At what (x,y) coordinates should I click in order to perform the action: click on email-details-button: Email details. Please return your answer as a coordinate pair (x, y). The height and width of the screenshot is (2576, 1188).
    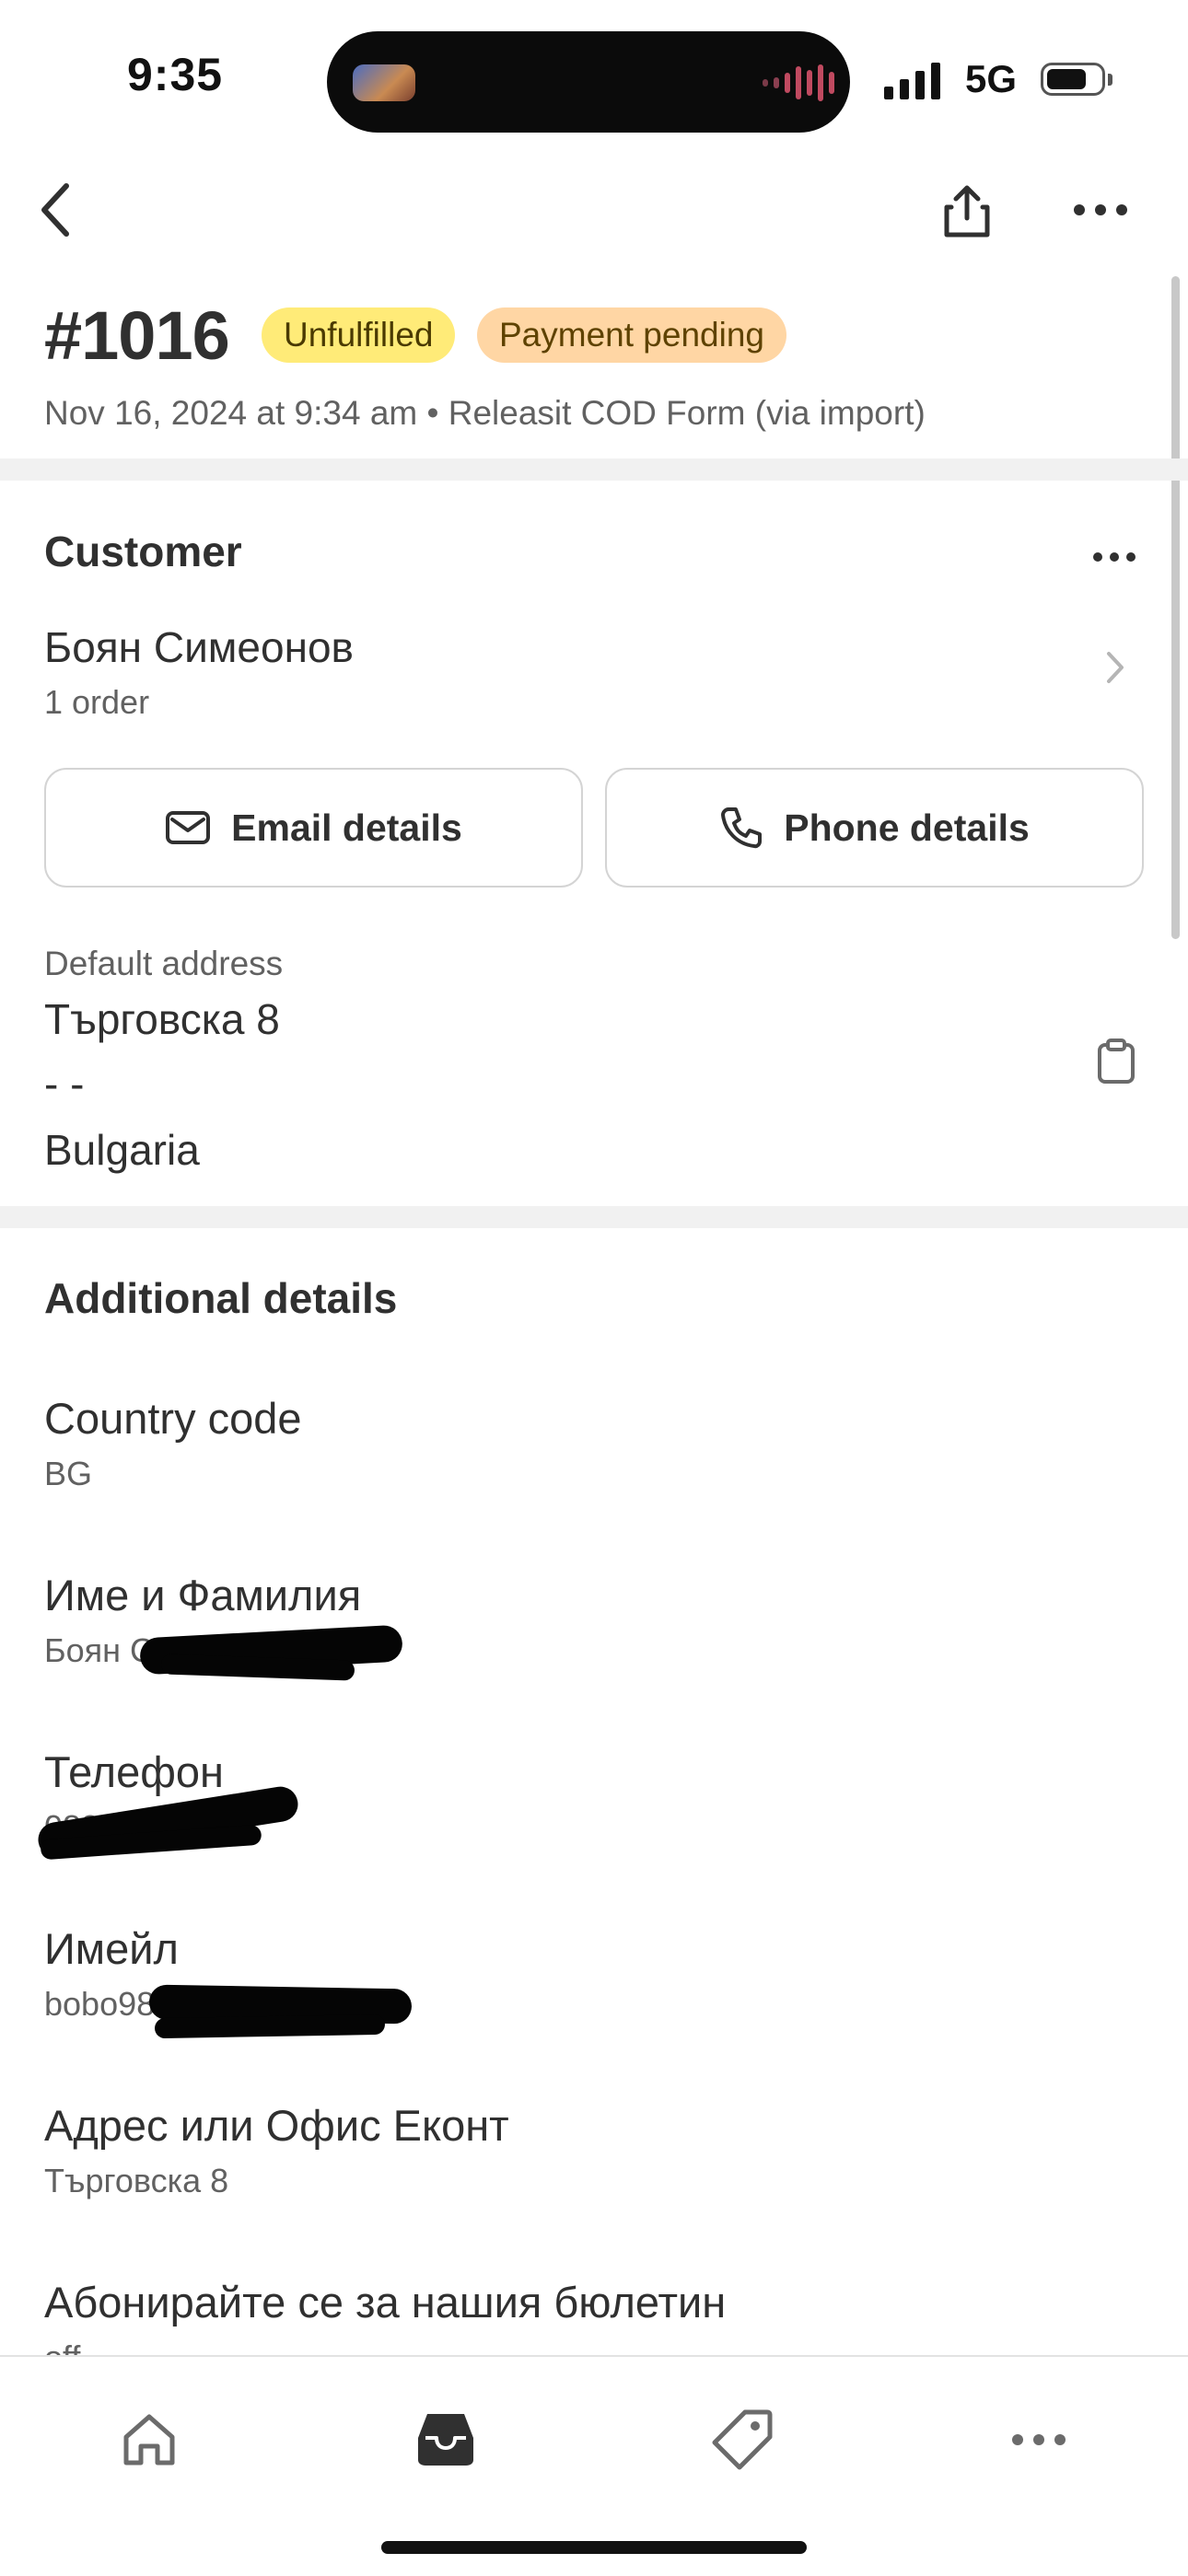
    Looking at the image, I should click on (313, 828).